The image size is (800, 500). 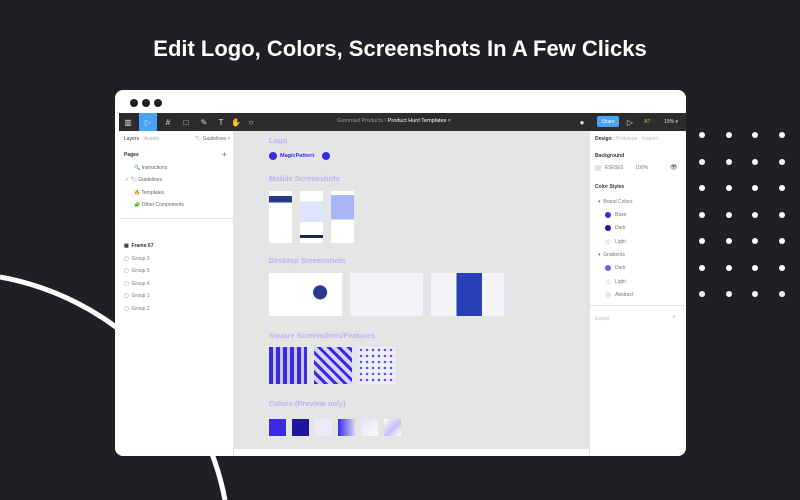 I want to click on style-brand-dark: Dark, so click(x=615, y=228).